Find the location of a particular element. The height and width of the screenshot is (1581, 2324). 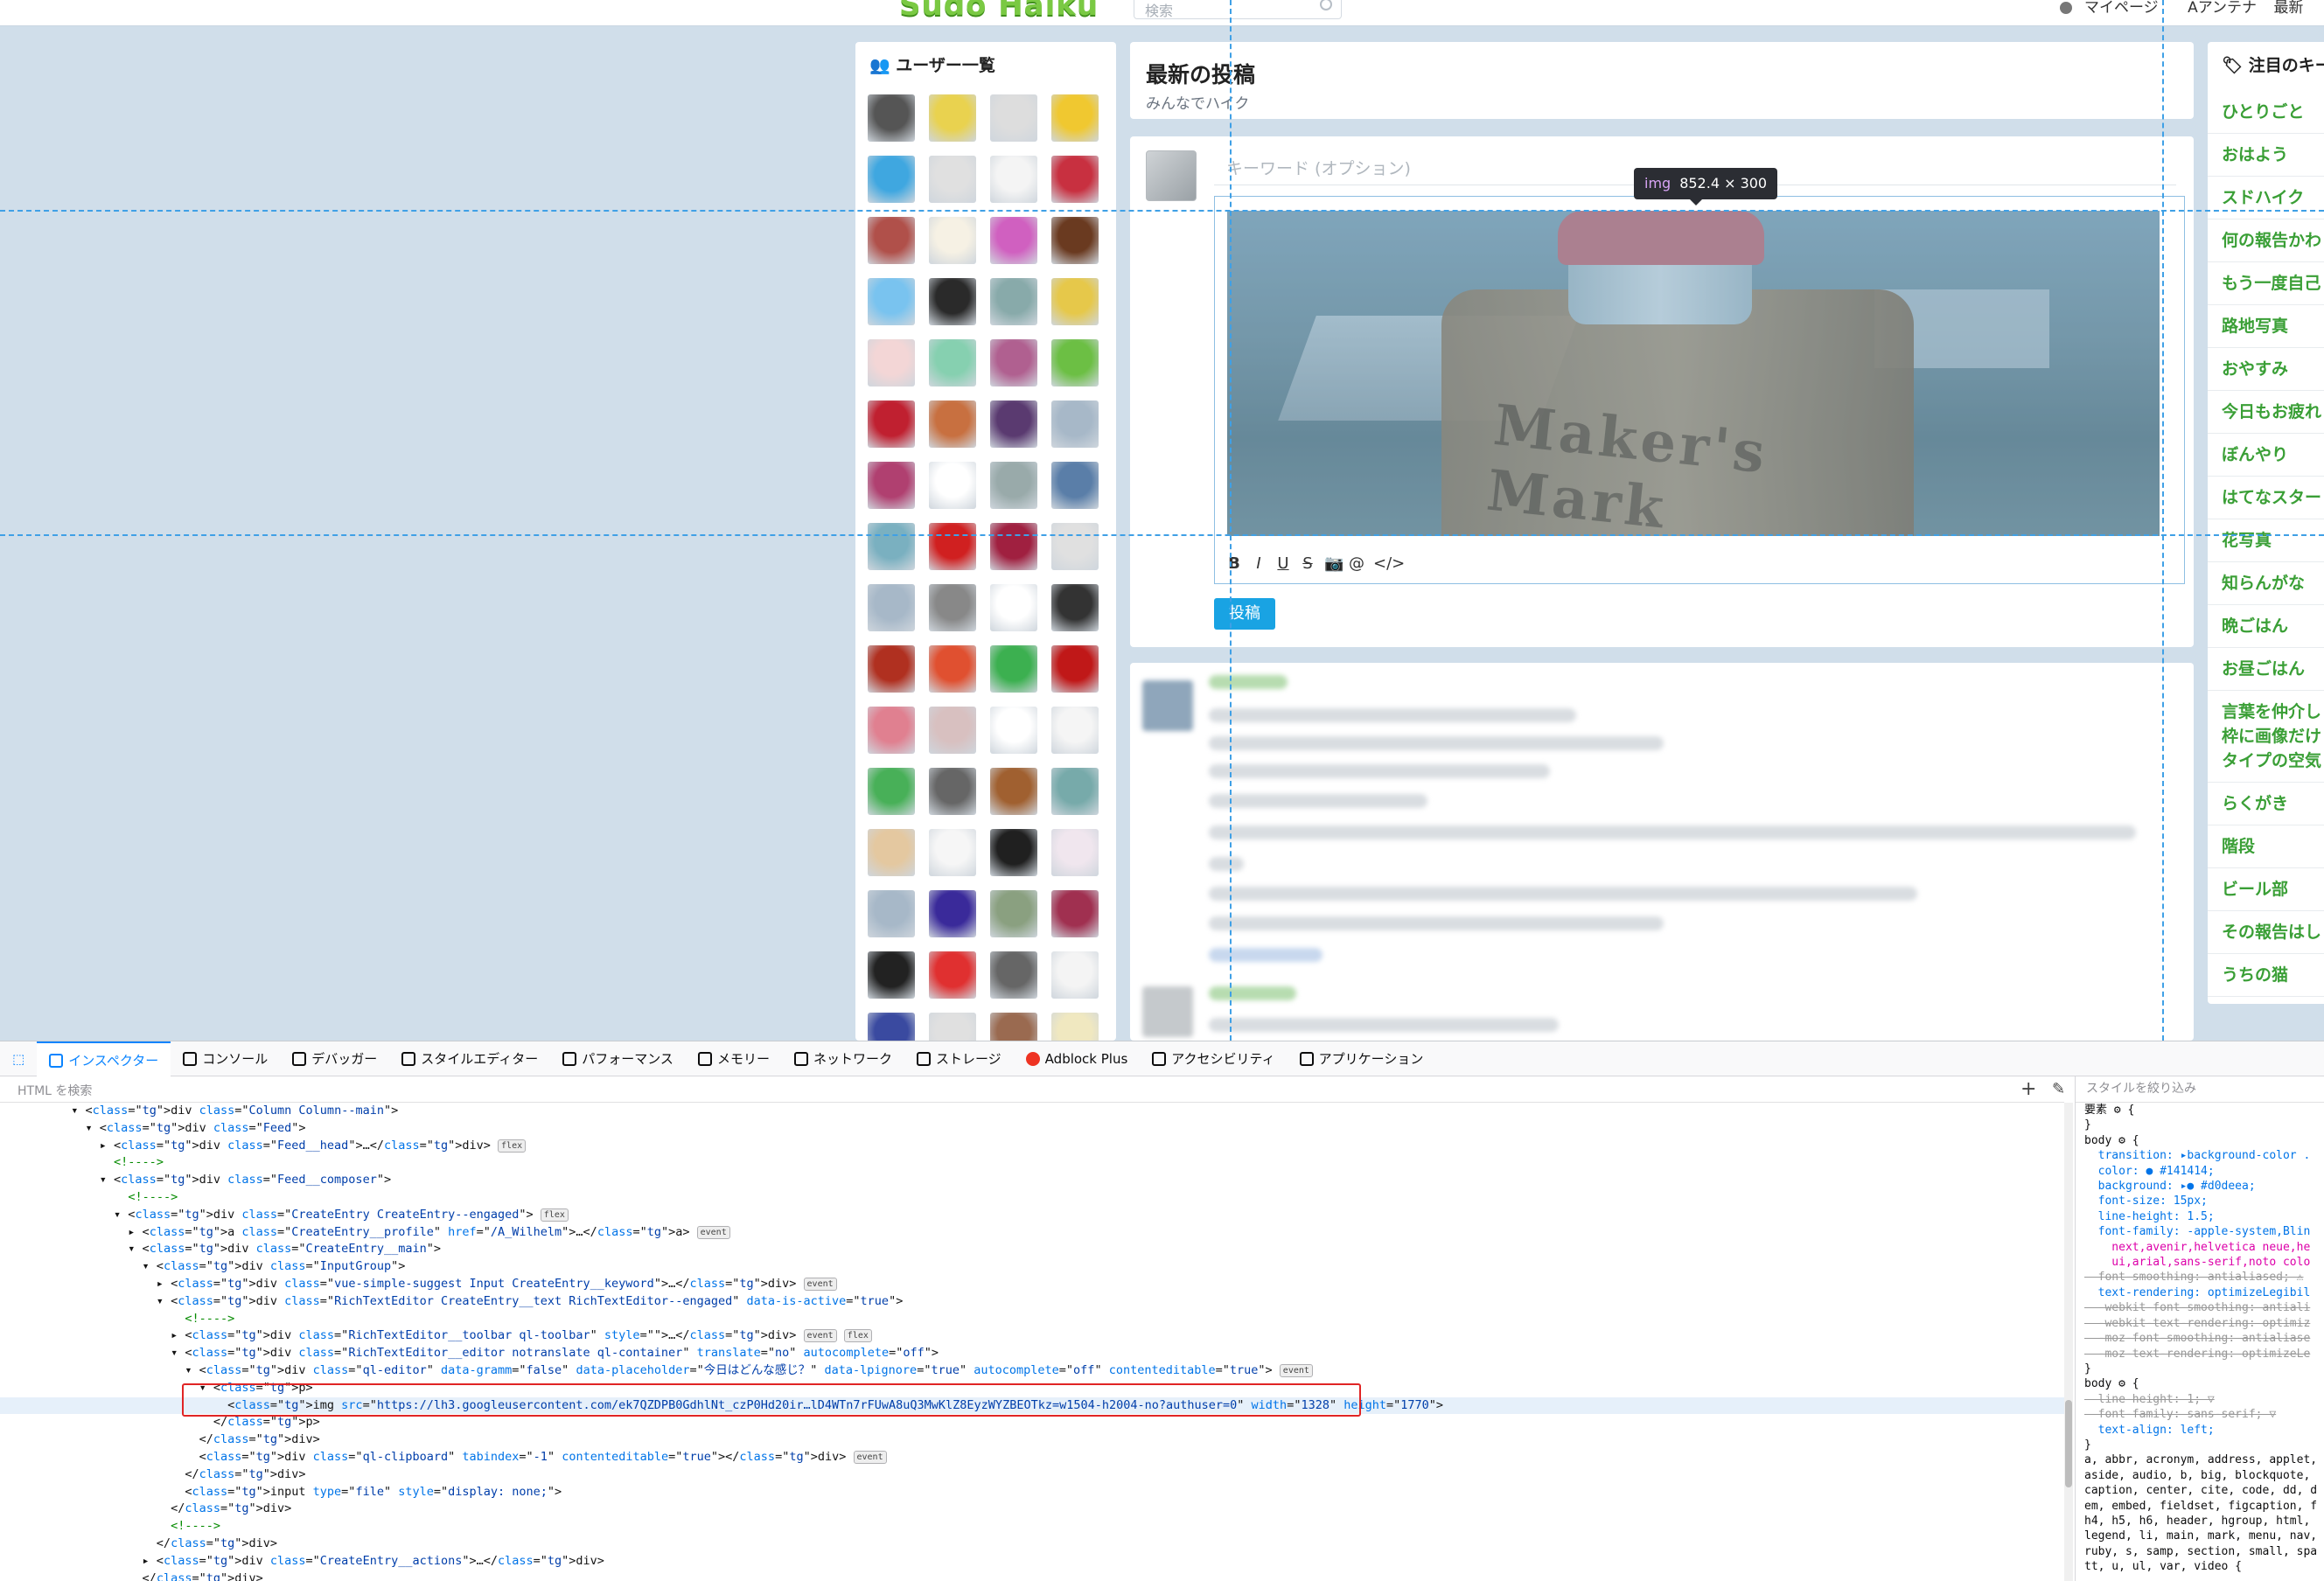

css-rule-line: caption, center, cite, code, dd, d is located at coordinates (2200, 1490).